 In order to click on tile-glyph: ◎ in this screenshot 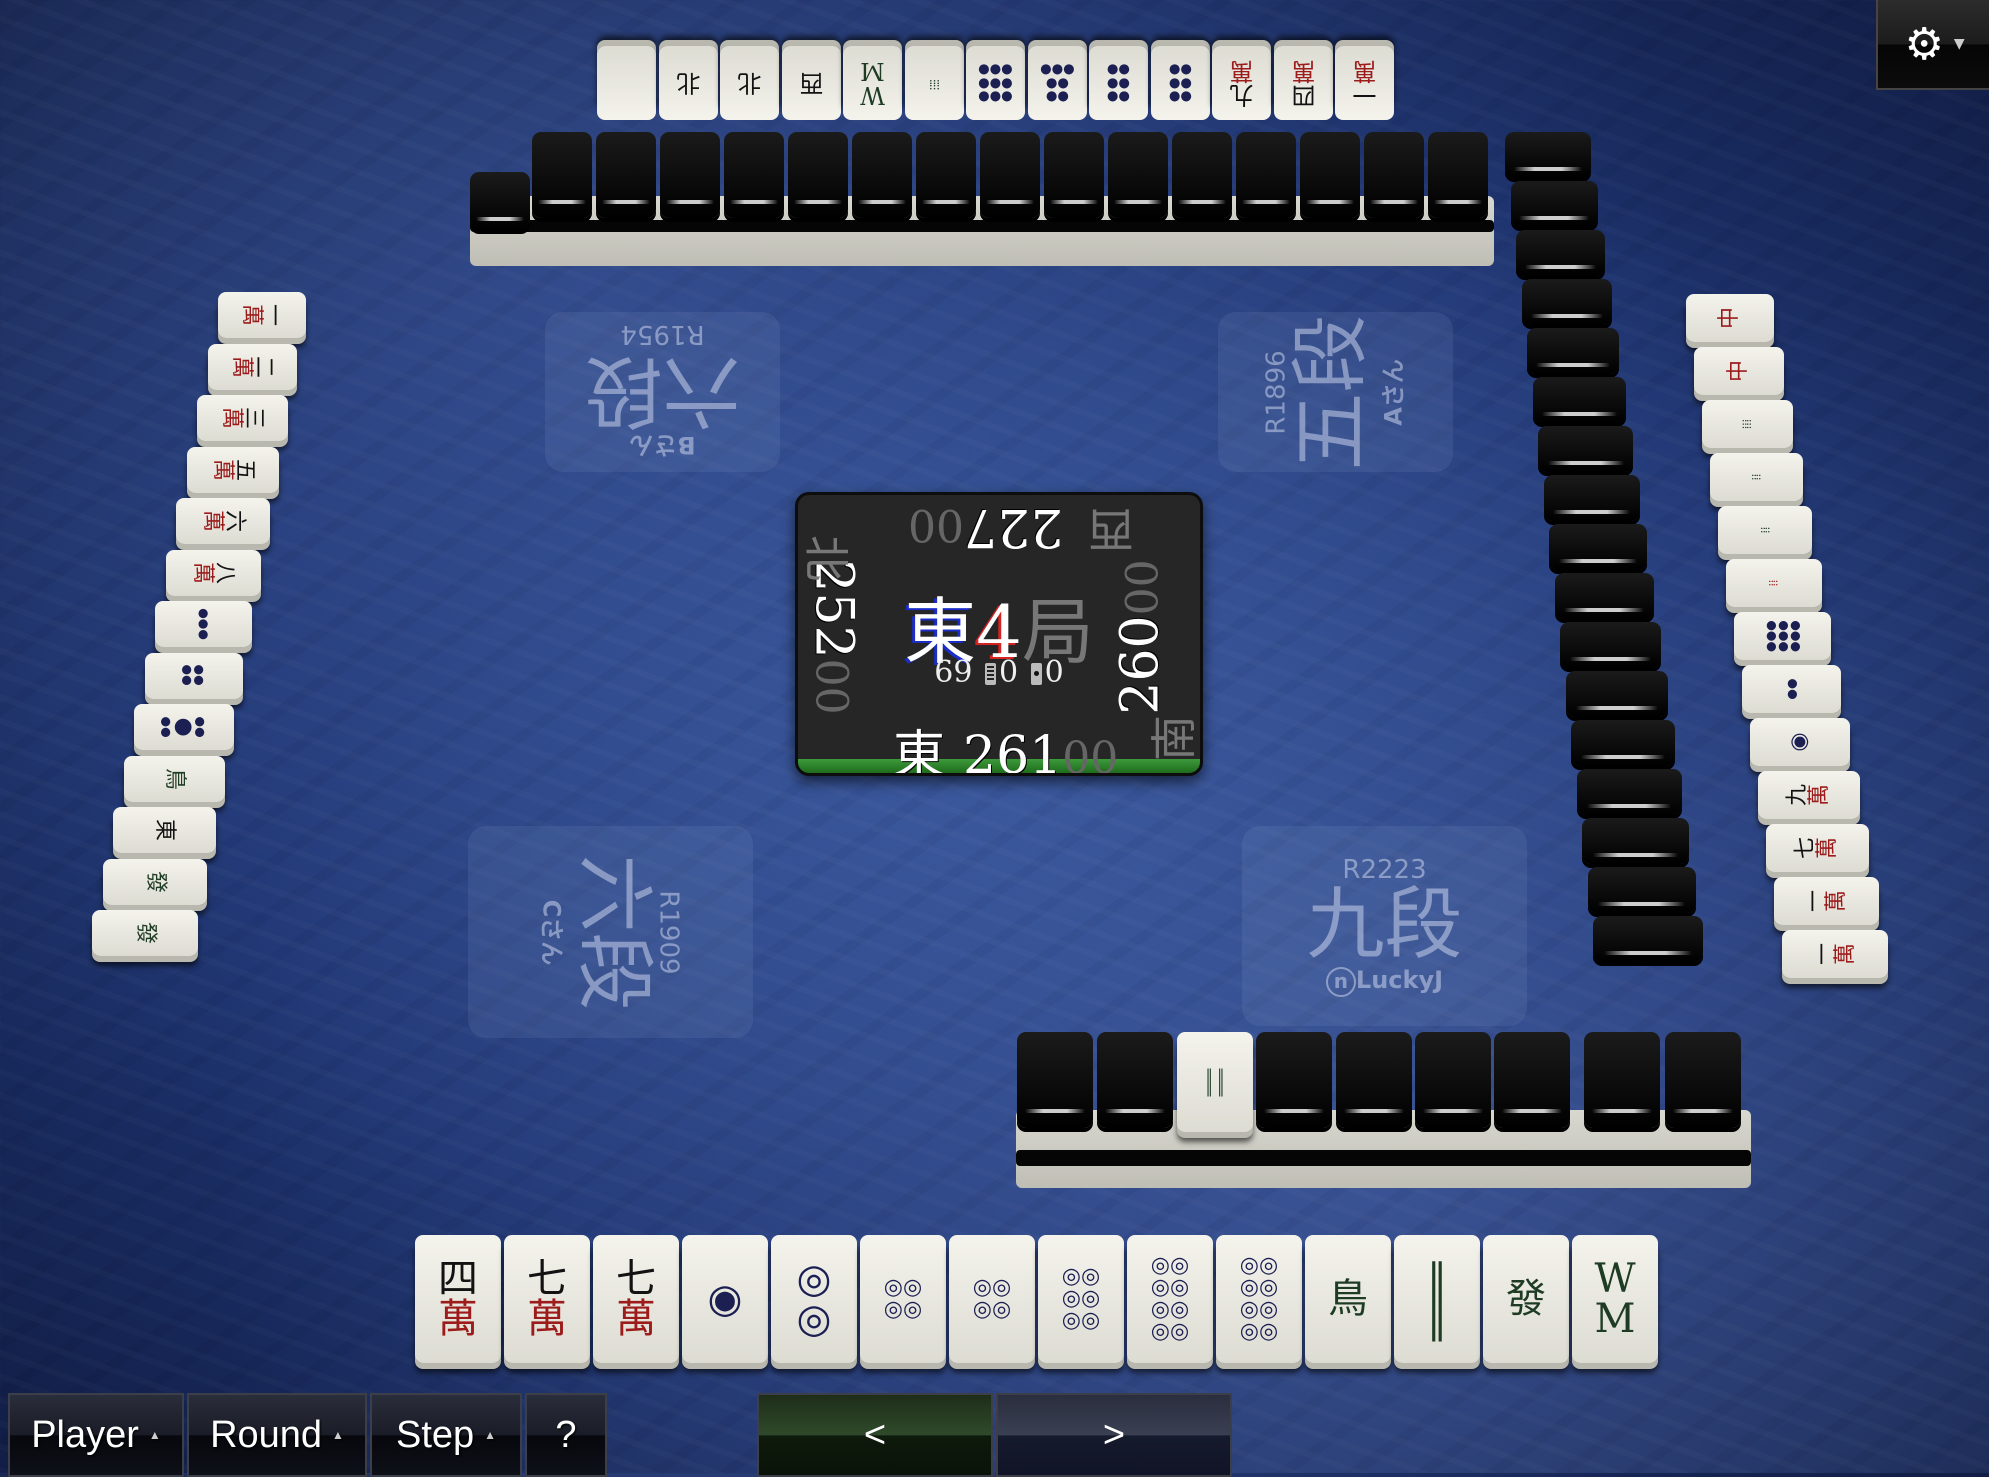, I will do `click(814, 1319)`.